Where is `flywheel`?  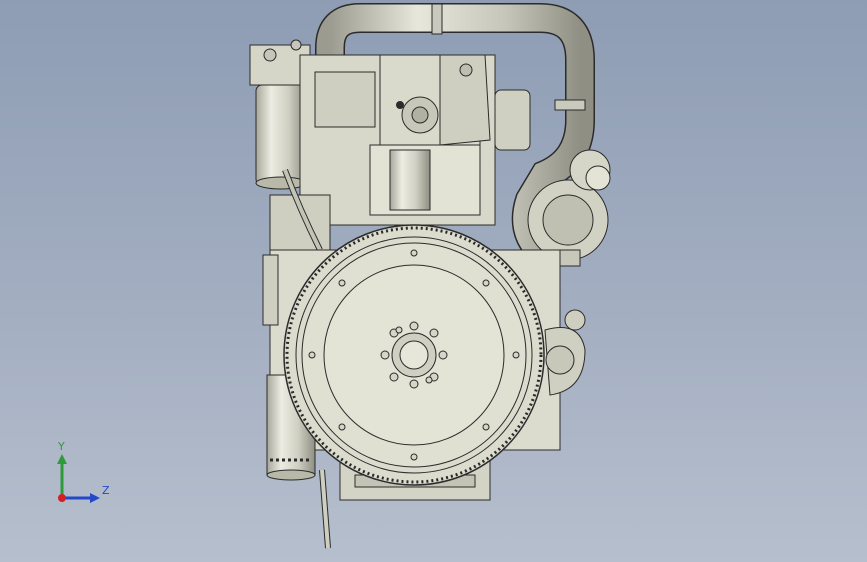
flywheel is located at coordinates (414, 355).